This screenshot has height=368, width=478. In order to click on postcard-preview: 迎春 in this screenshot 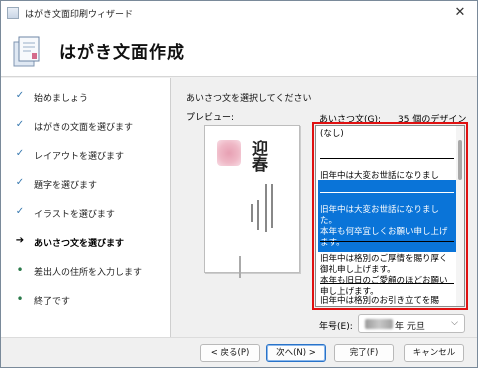, I will do `click(252, 201)`.